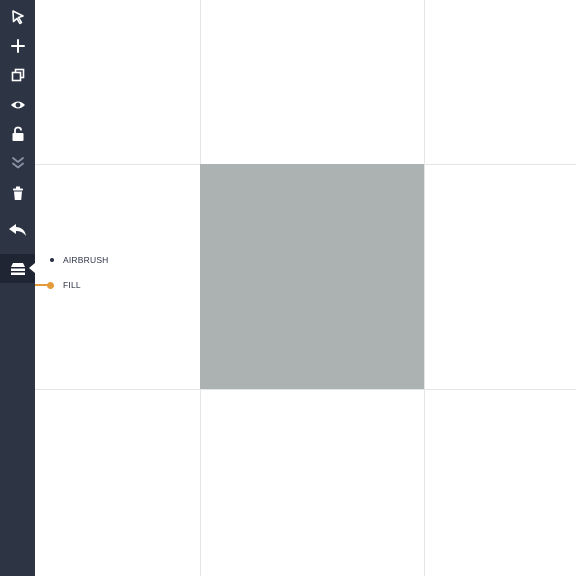 The height and width of the screenshot is (576, 576). I want to click on layer-item-fill: FILL, so click(90, 285).